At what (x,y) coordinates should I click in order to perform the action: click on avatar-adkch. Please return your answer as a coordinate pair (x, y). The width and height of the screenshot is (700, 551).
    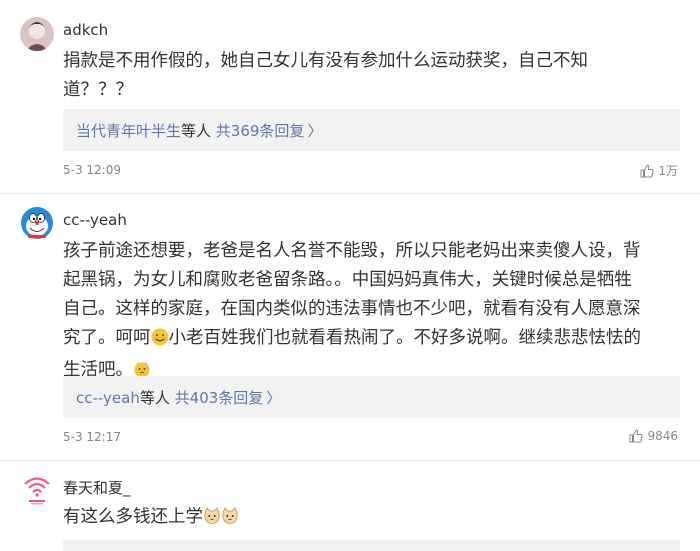
    Looking at the image, I should click on (37, 34).